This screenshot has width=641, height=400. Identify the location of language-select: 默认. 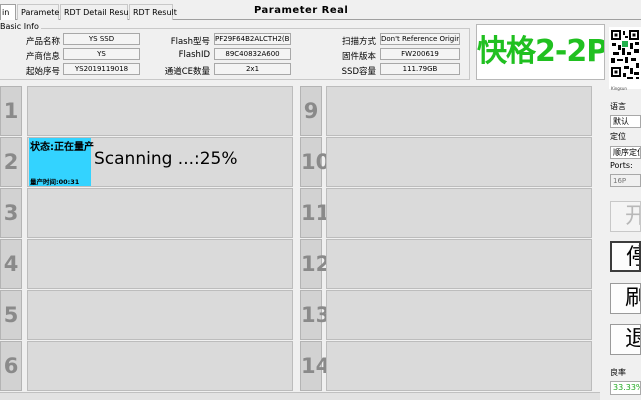
(625, 121).